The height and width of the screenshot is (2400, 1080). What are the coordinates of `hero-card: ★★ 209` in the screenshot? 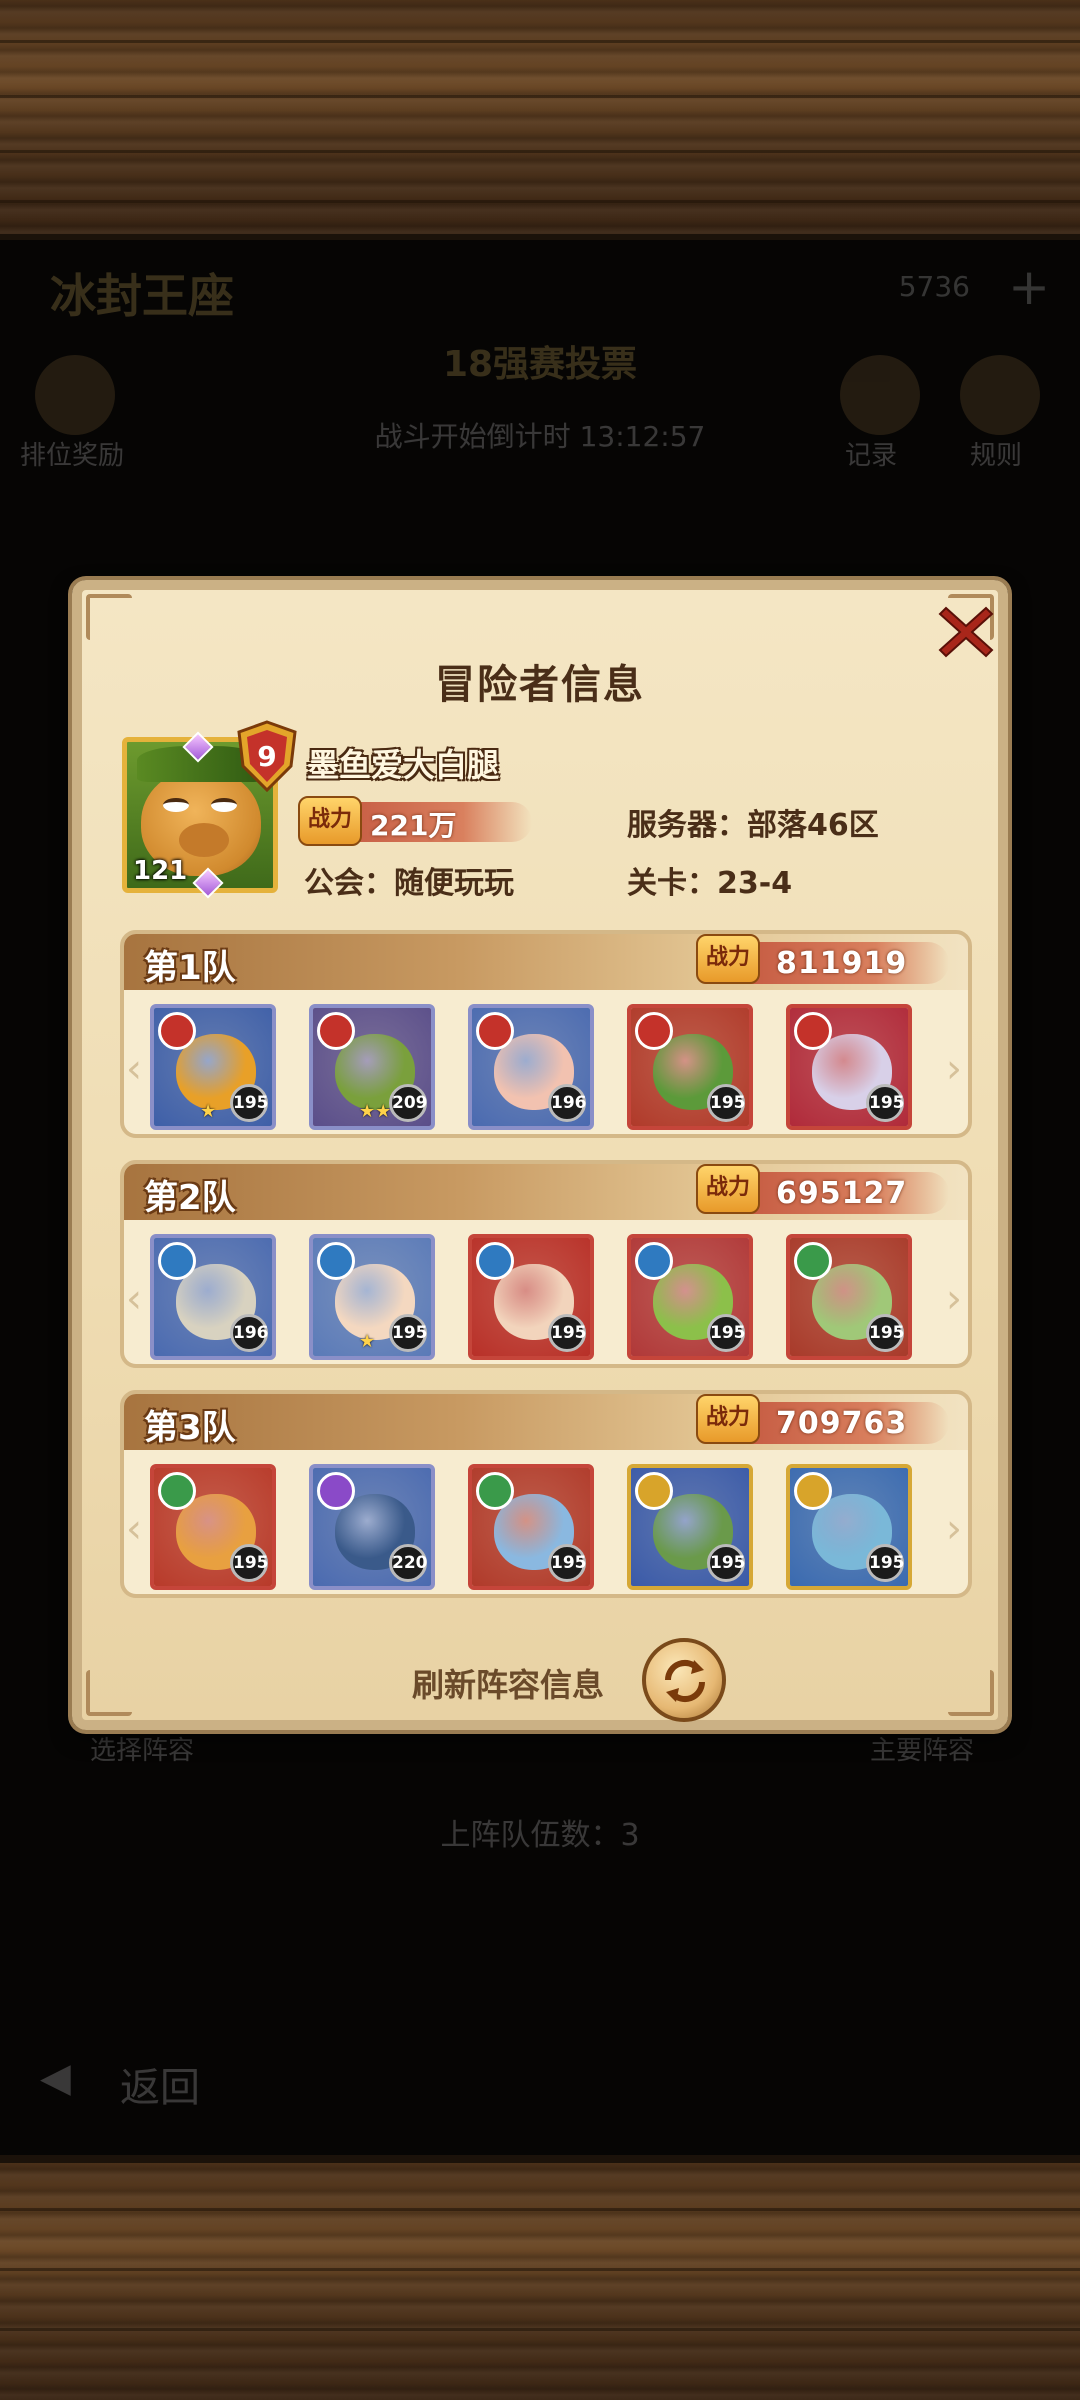 It's located at (372, 1067).